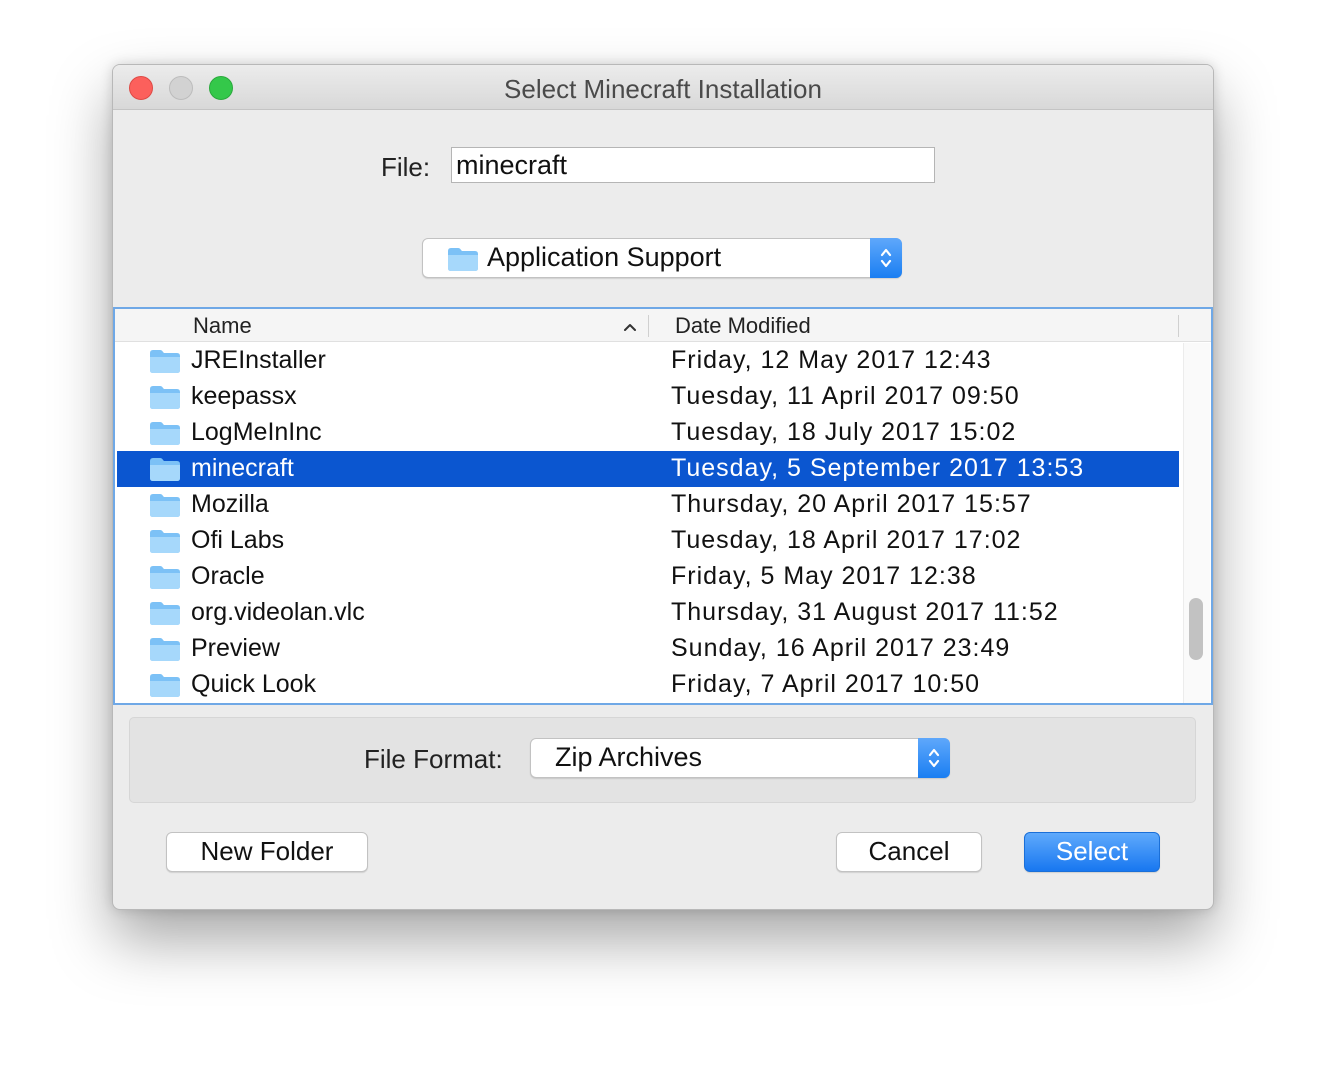 The image size is (1324, 1068). Describe the element at coordinates (1196, 523) in the screenshot. I see `vertical-scrollbar` at that location.